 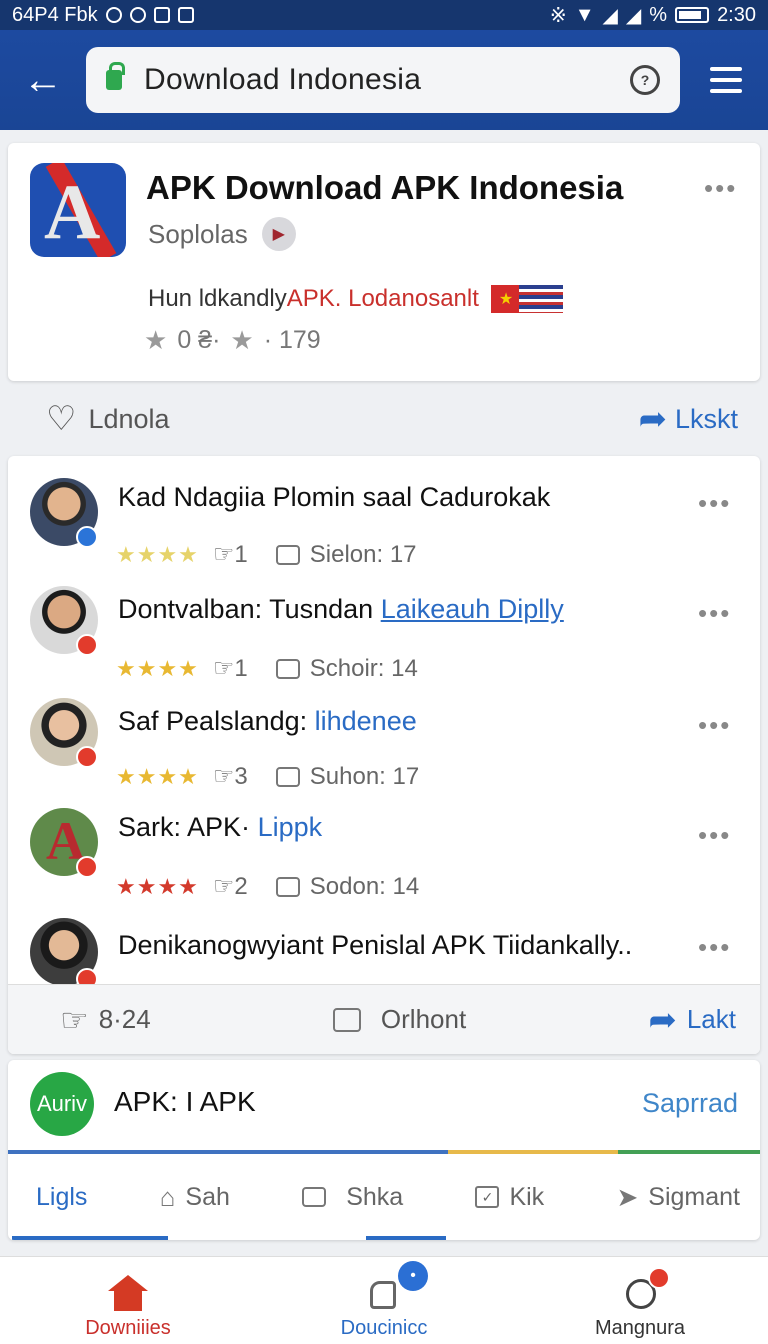 I want to click on bottom-card-action: Saprrad, so click(x=690, y=1103).